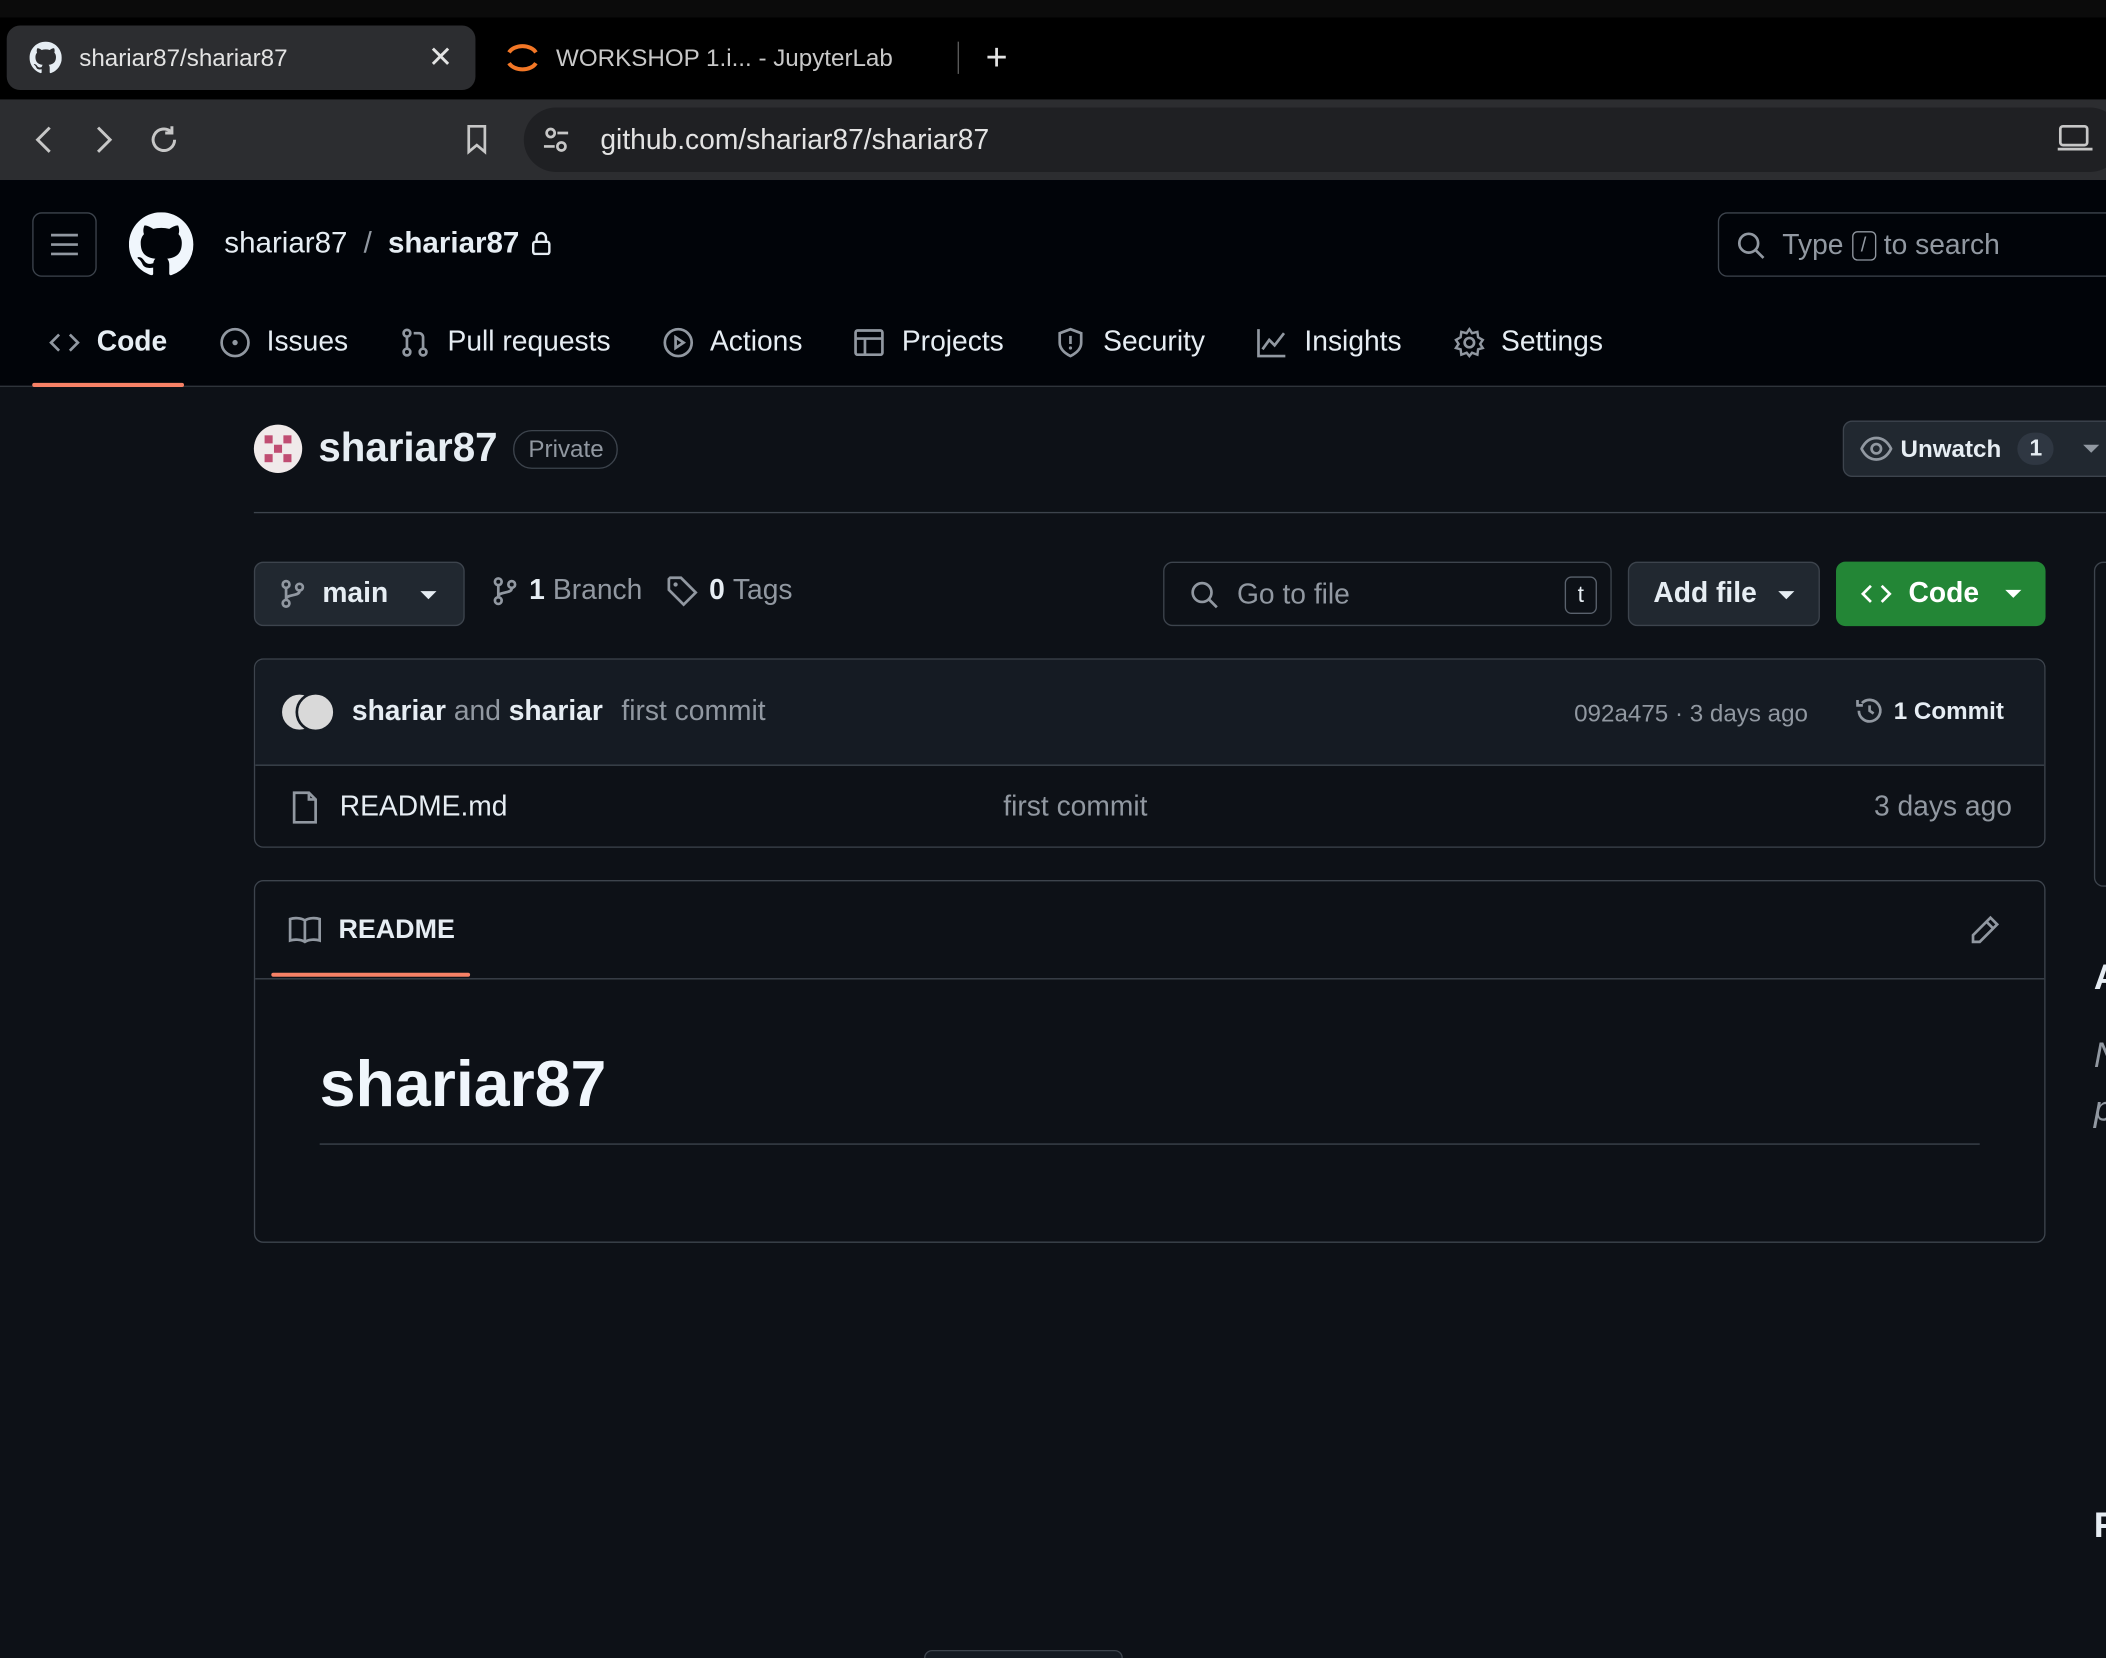 The width and height of the screenshot is (2106, 1658). Describe the element at coordinates (1941, 594) in the screenshot. I see `code-button: Code` at that location.